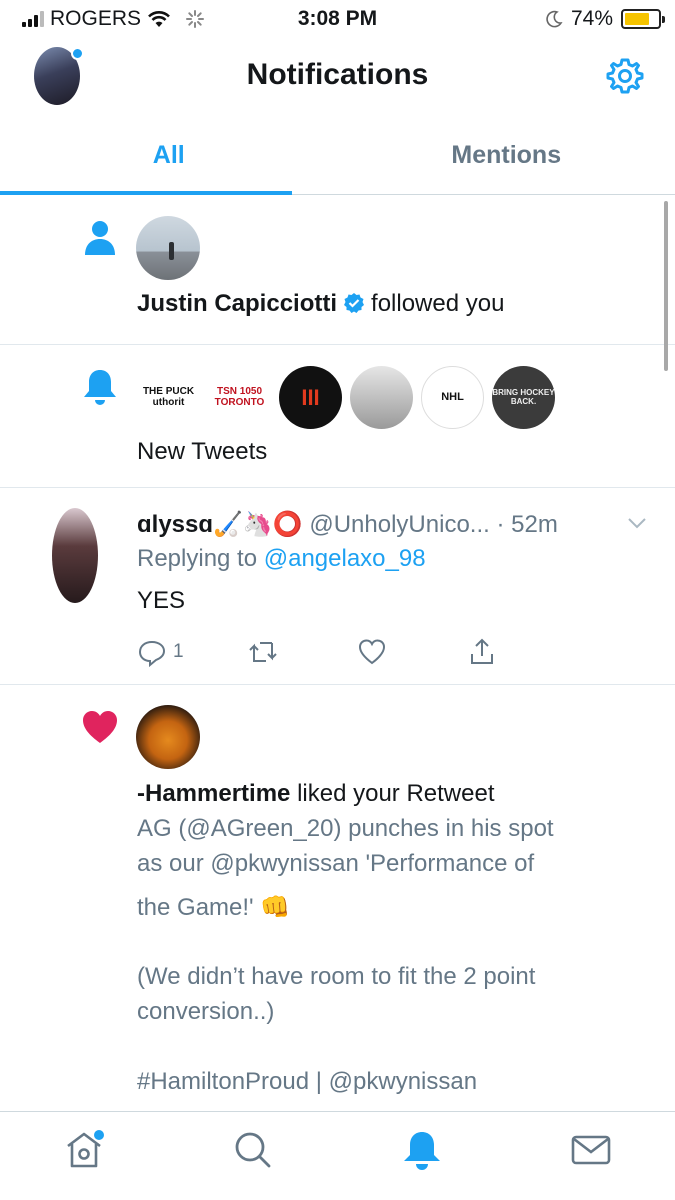 This screenshot has height=1200, width=675. What do you see at coordinates (213, 793) in the screenshot?
I see `liker-name: -Hammertime` at bounding box center [213, 793].